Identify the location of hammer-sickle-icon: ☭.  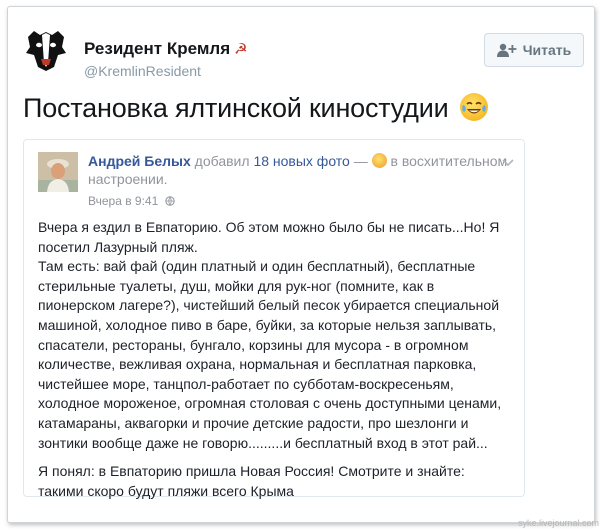
(241, 49).